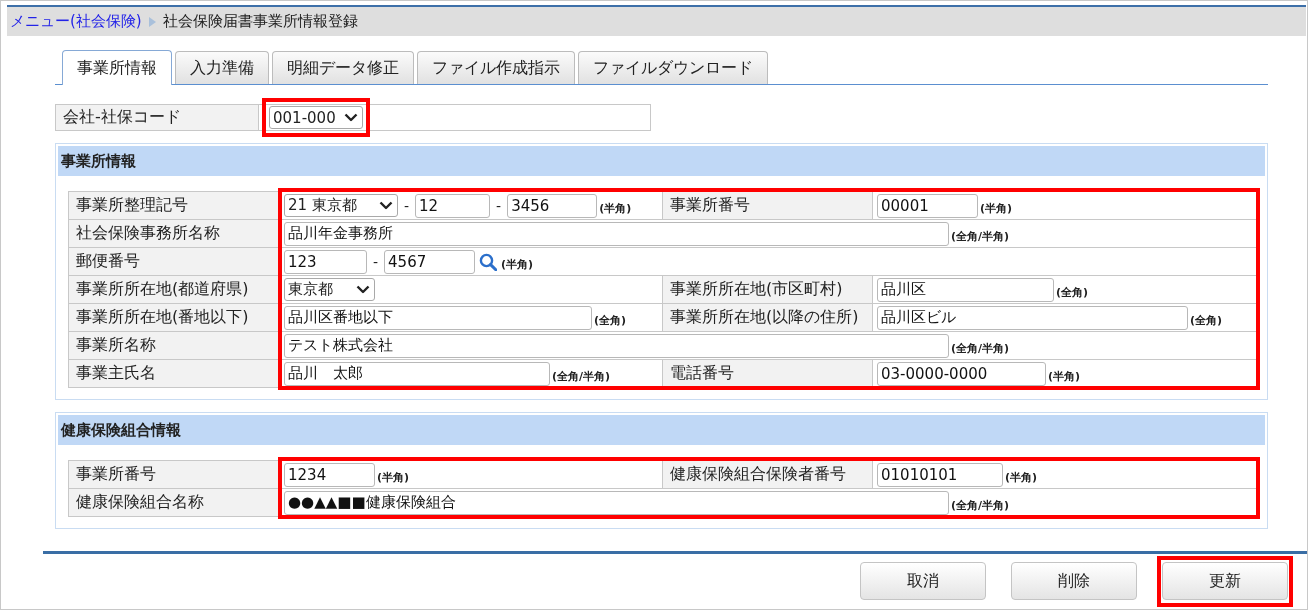 The image size is (1311, 611). What do you see at coordinates (174, 233) in the screenshot?
I see `field-label: 社会保険事務所名称` at bounding box center [174, 233].